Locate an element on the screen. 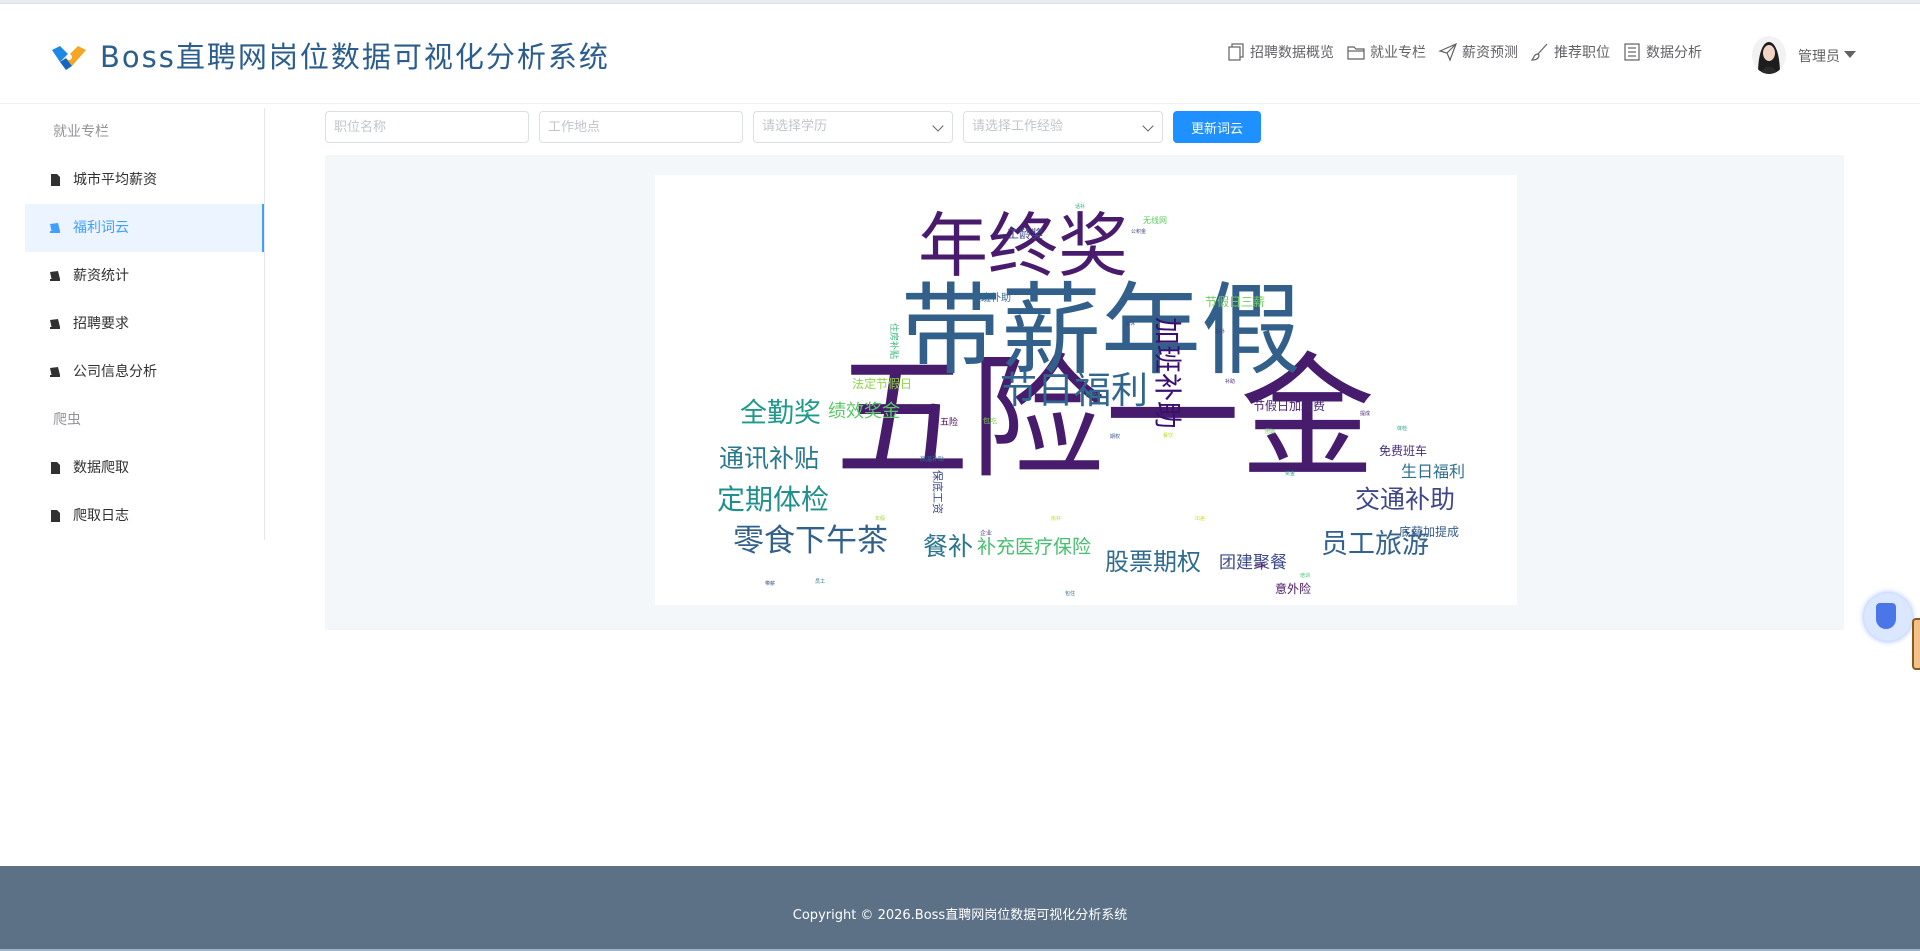 This screenshot has width=1920, height=951. caret-down-icon is located at coordinates (1850, 54).